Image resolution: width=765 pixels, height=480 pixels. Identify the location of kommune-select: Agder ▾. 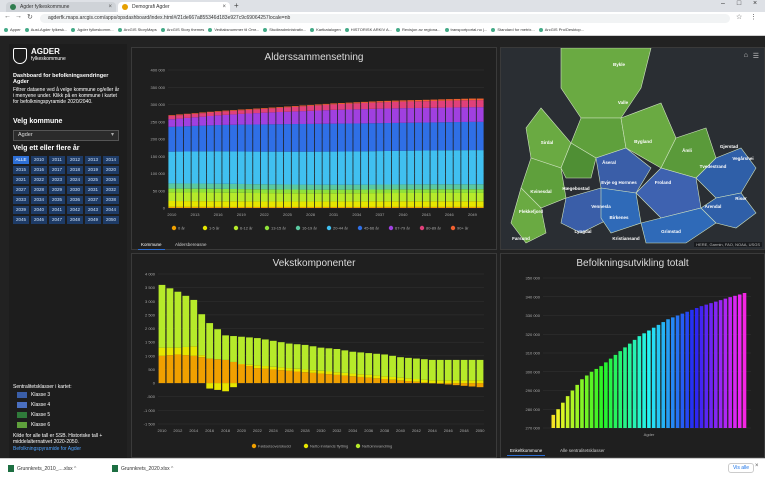
(66, 135).